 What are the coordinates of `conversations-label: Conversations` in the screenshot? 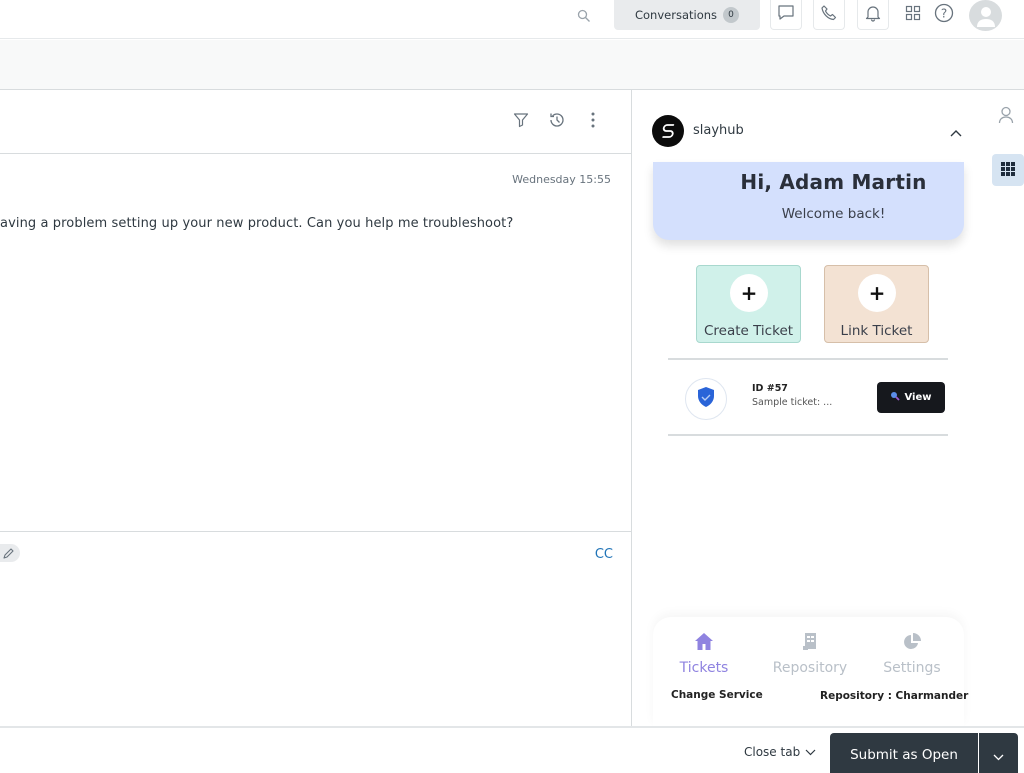 It's located at (676, 15).